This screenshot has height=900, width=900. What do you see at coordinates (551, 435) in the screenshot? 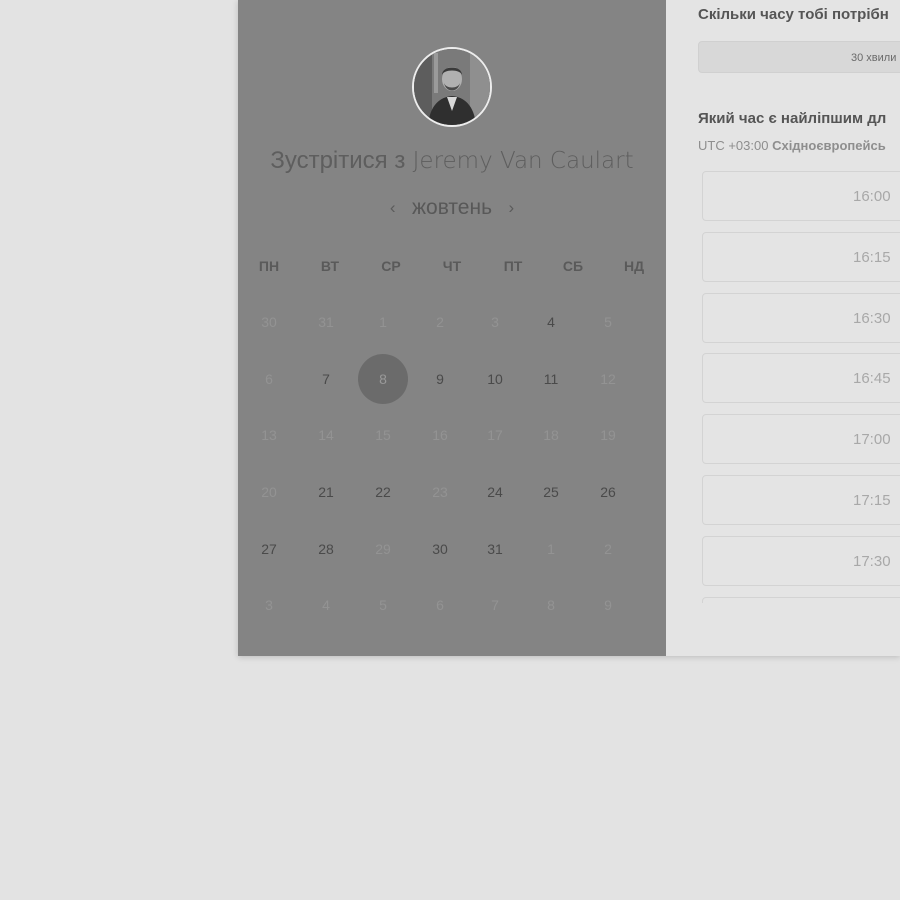
I see `calendar-day: 18` at bounding box center [551, 435].